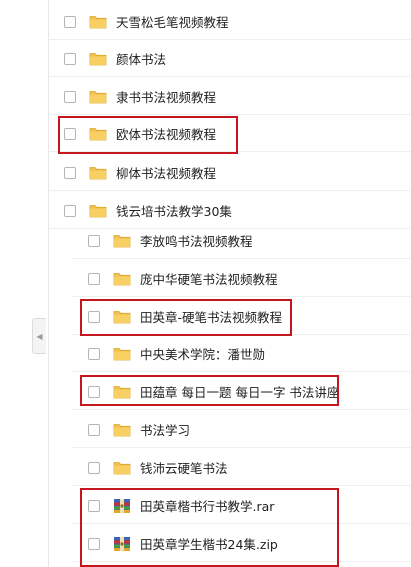  I want to click on list-item: 隶书书法视频教程, so click(229, 97).